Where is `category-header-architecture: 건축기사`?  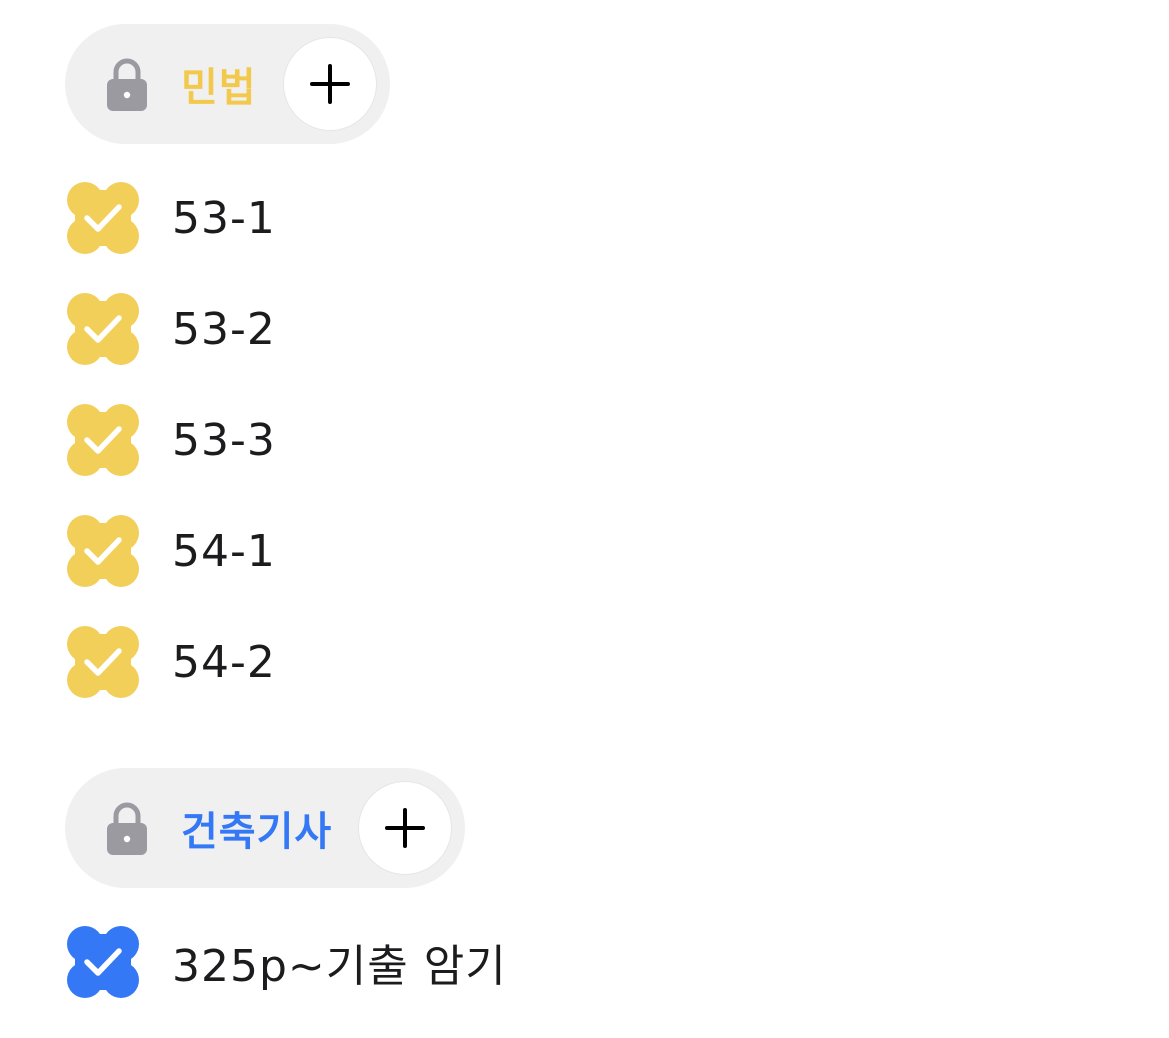
category-header-architecture: 건축기사 is located at coordinates (265, 828).